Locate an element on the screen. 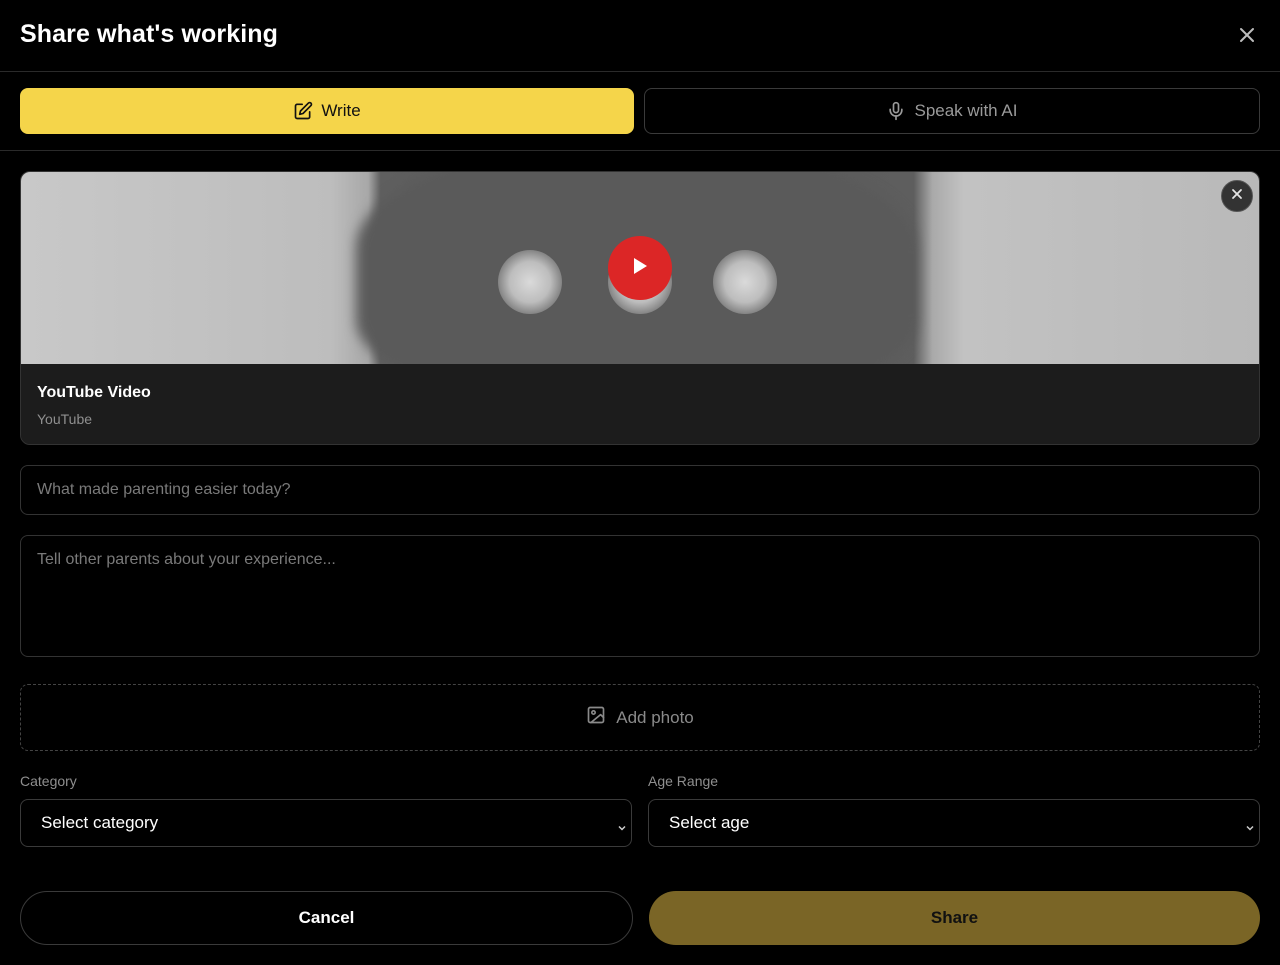  speak-with-ai-button: Speak with AI is located at coordinates (952, 111).